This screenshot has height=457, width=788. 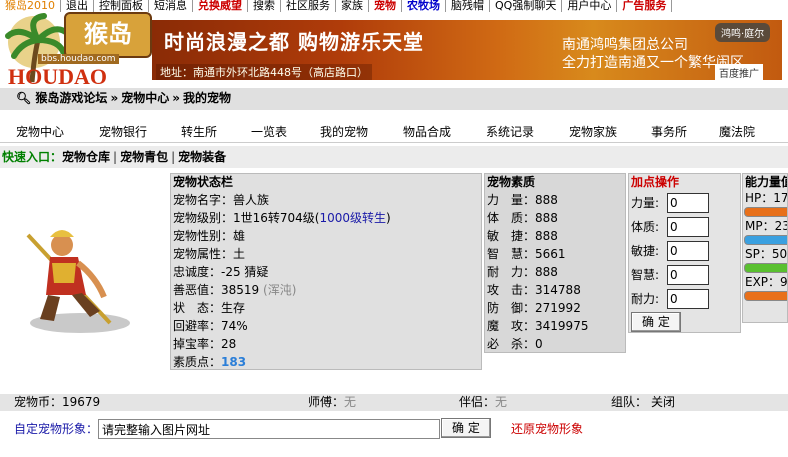 I want to click on logo-url: bbs.houdao.com, so click(x=78, y=59).